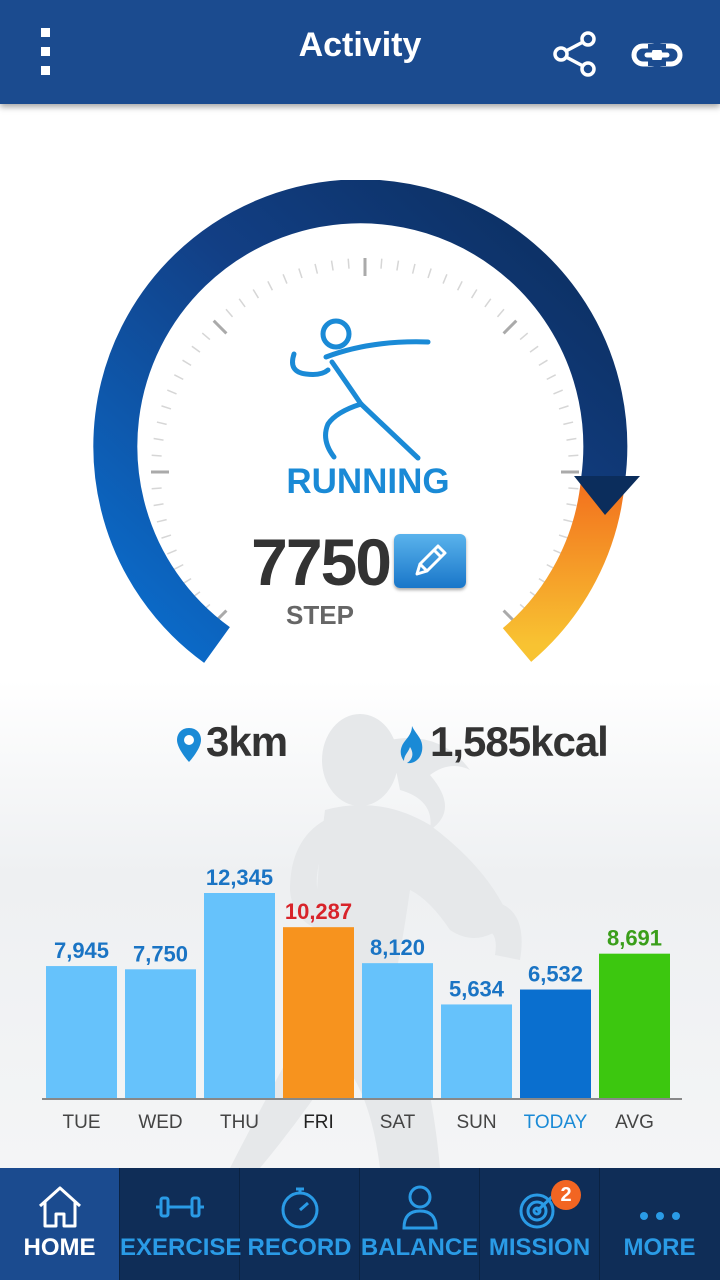 Image resolution: width=720 pixels, height=1280 pixels. What do you see at coordinates (634, 1025) in the screenshot?
I see `bar-avg` at bounding box center [634, 1025].